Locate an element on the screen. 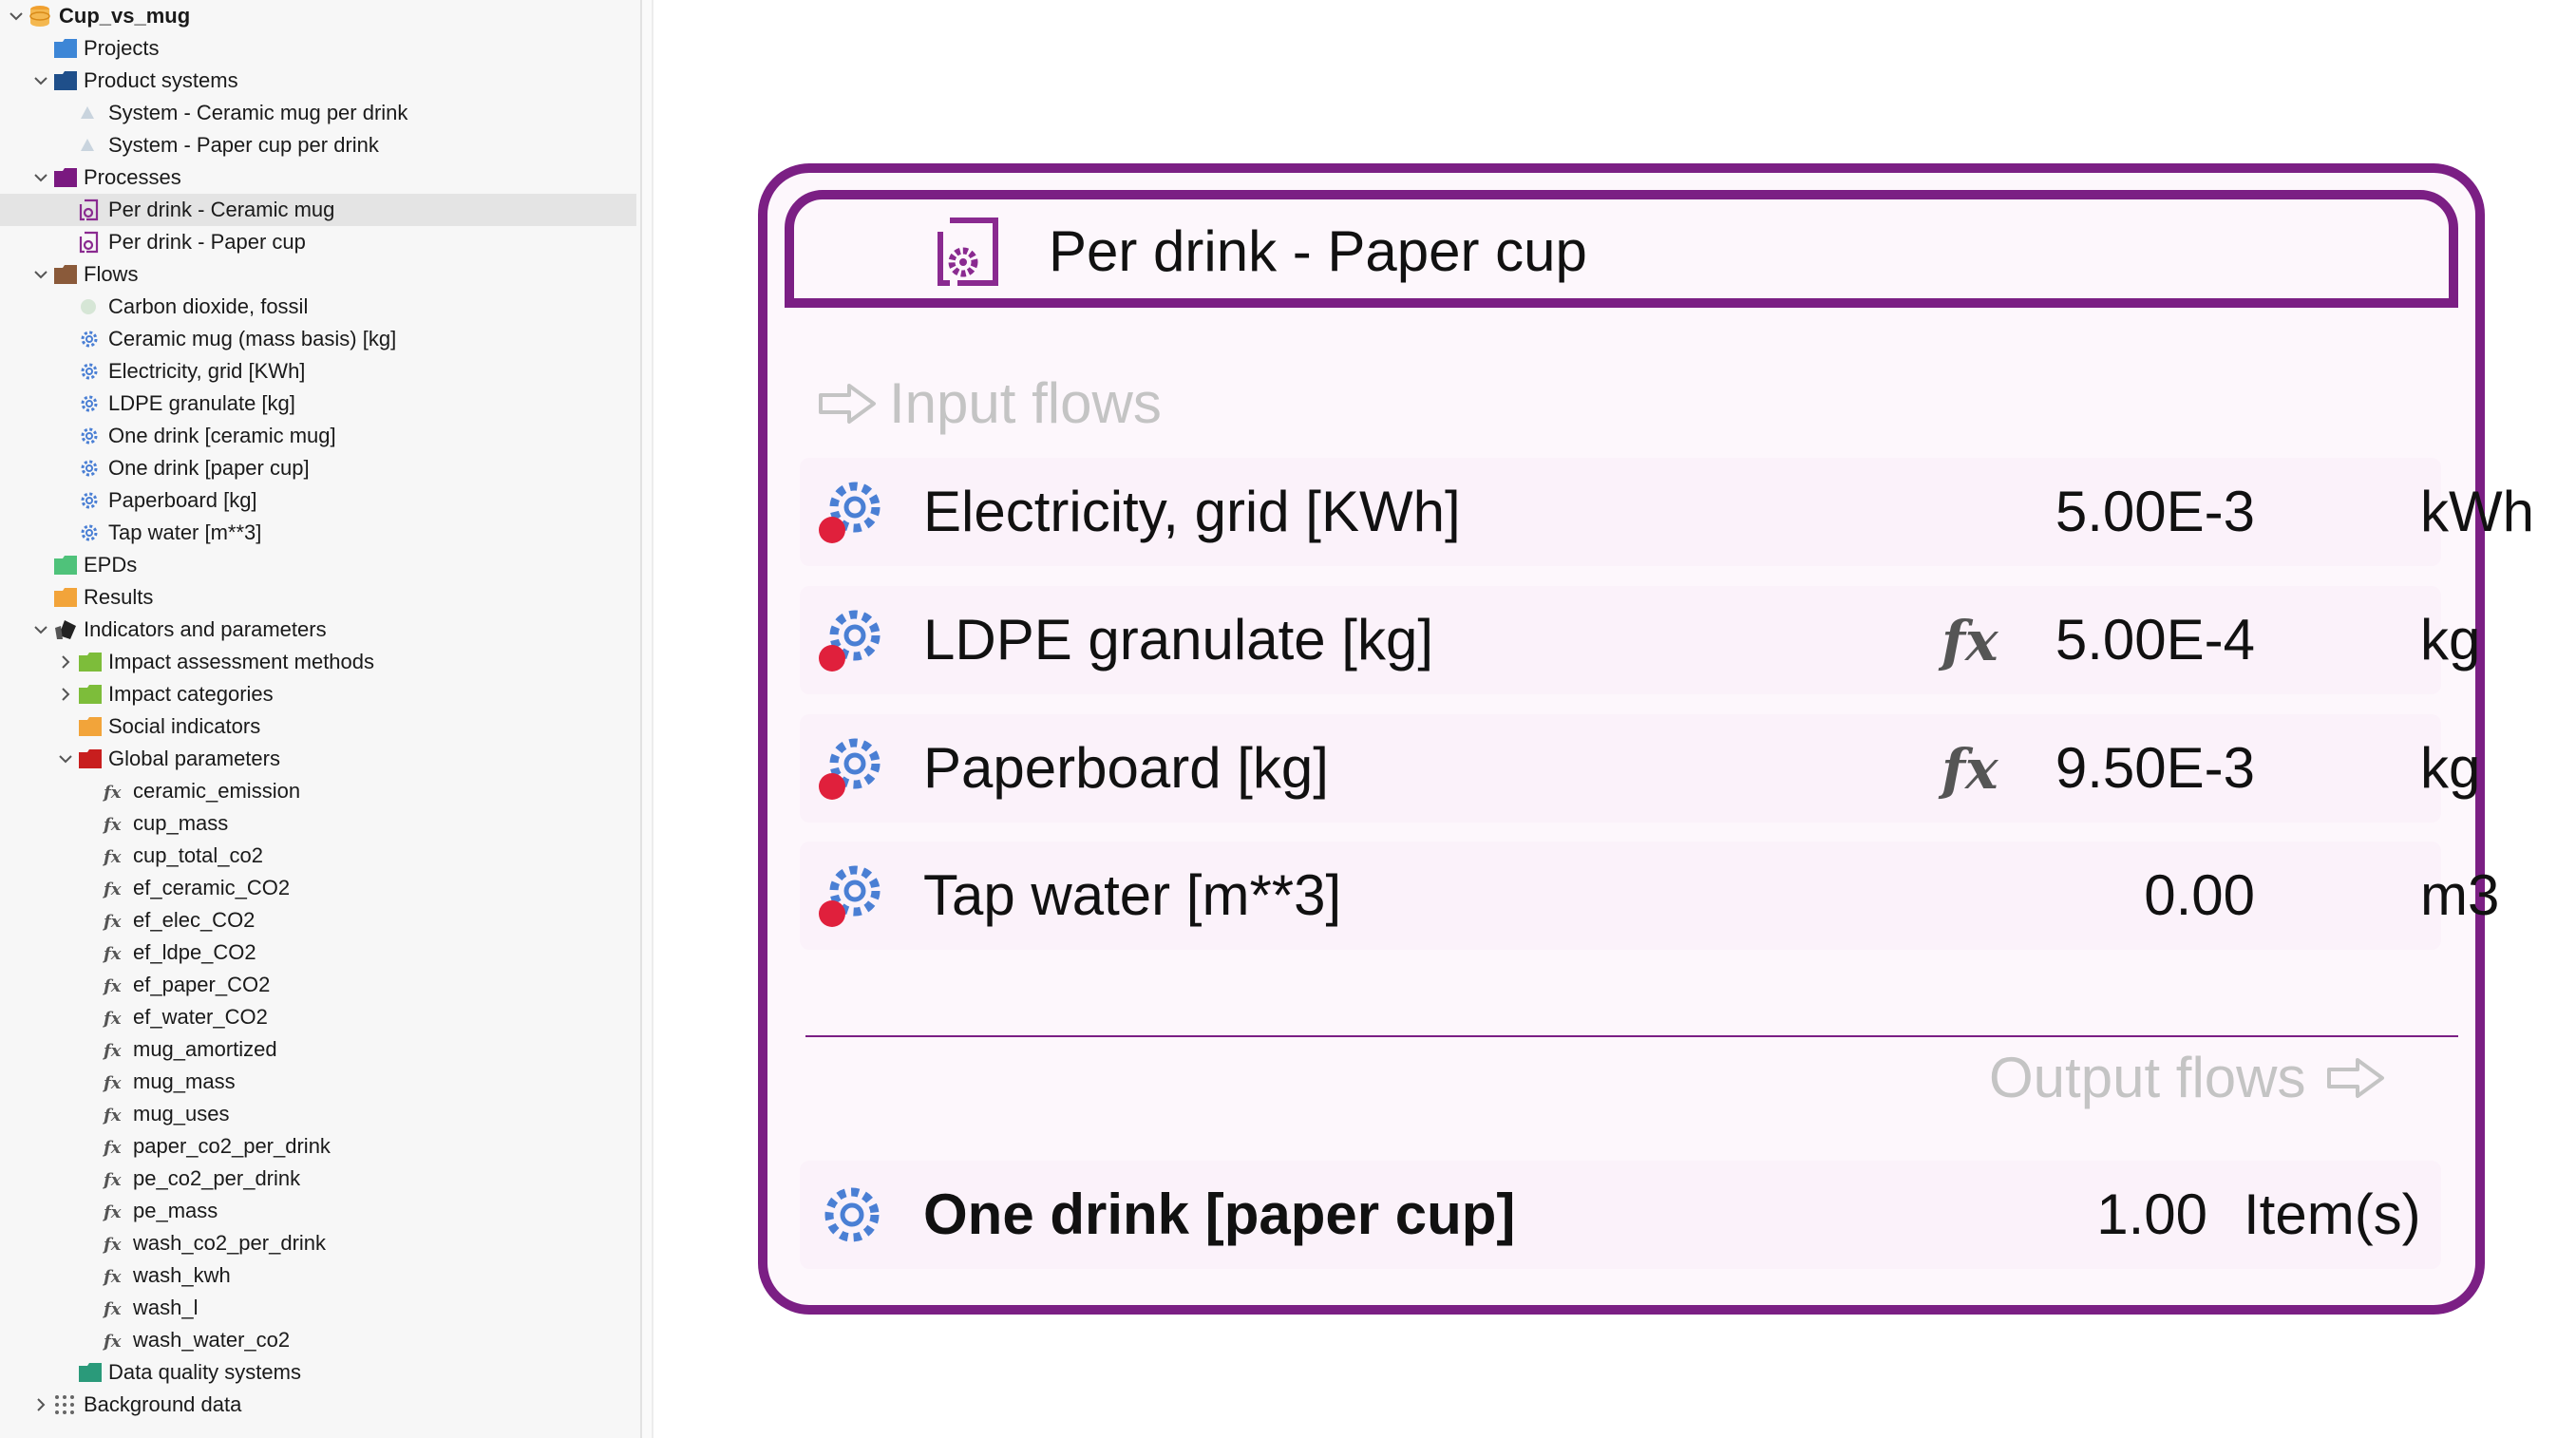 The image size is (2576, 1438). tree-item-product-system: System - Ceramic mug per drink is located at coordinates (318, 113).